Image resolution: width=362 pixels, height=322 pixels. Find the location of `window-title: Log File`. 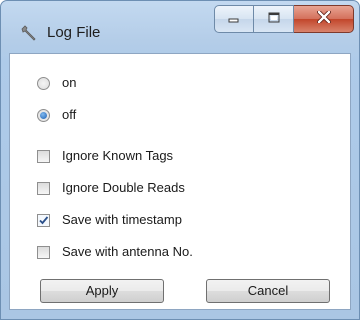

window-title: Log File is located at coordinates (74, 32).